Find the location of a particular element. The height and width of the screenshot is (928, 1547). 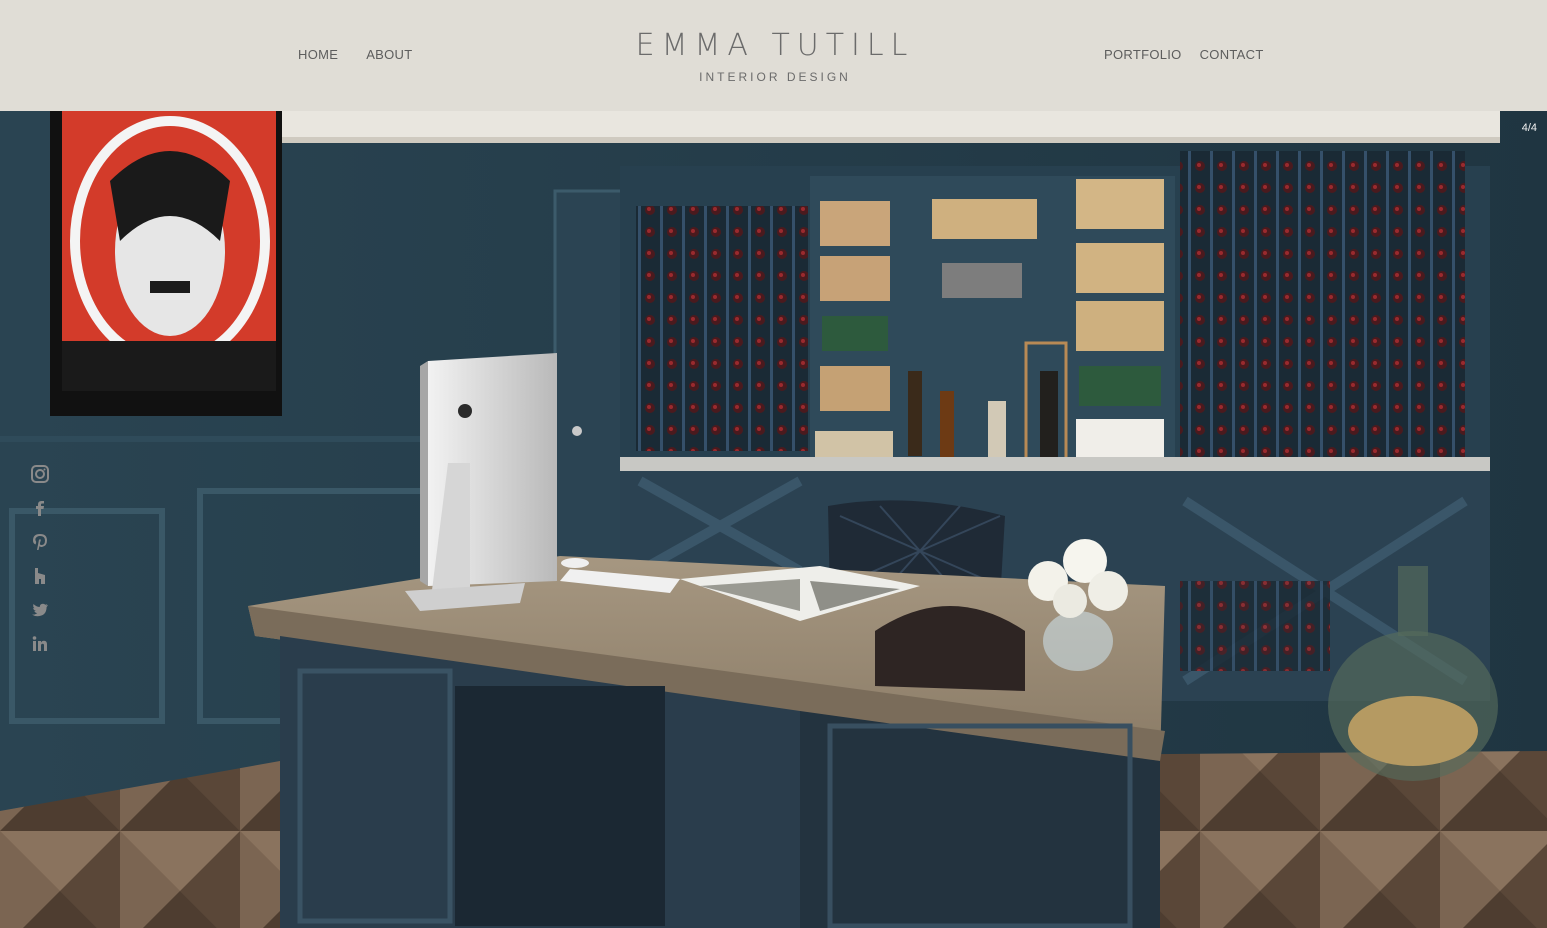

logo-subtitle: INTERIOR DESIGN is located at coordinates (775, 77).